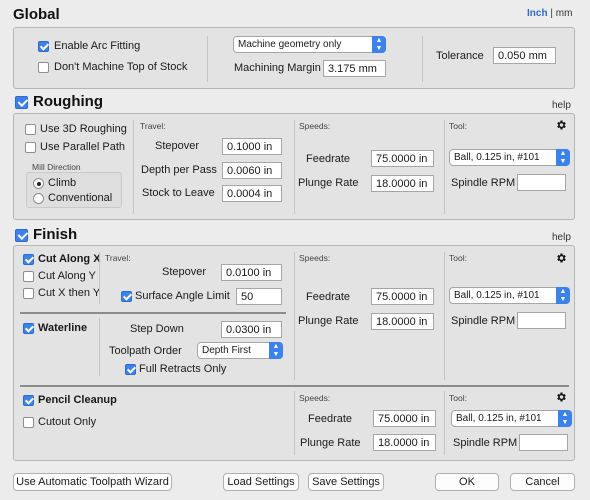 This screenshot has height=500, width=590. What do you see at coordinates (251, 272) in the screenshot?
I see `stepover-input: 0.0100 in` at bounding box center [251, 272].